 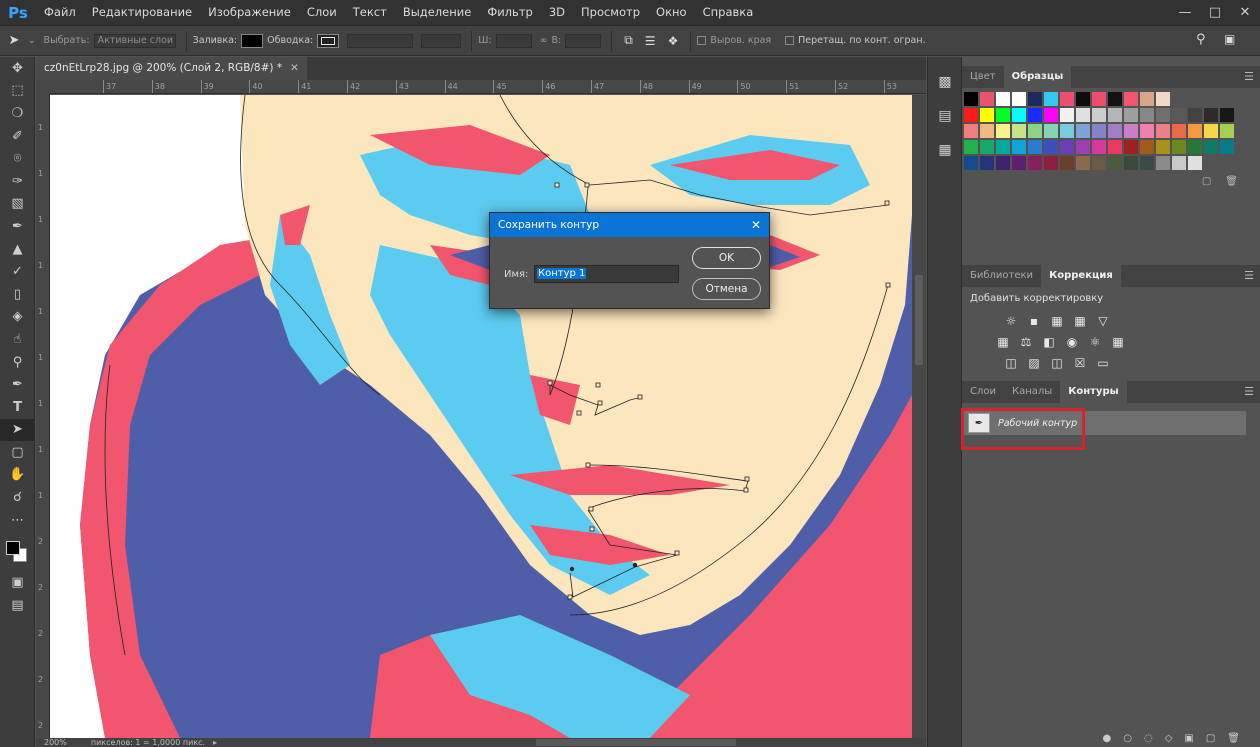 I want to click on menu-item: Просмотр, so click(x=610, y=12).